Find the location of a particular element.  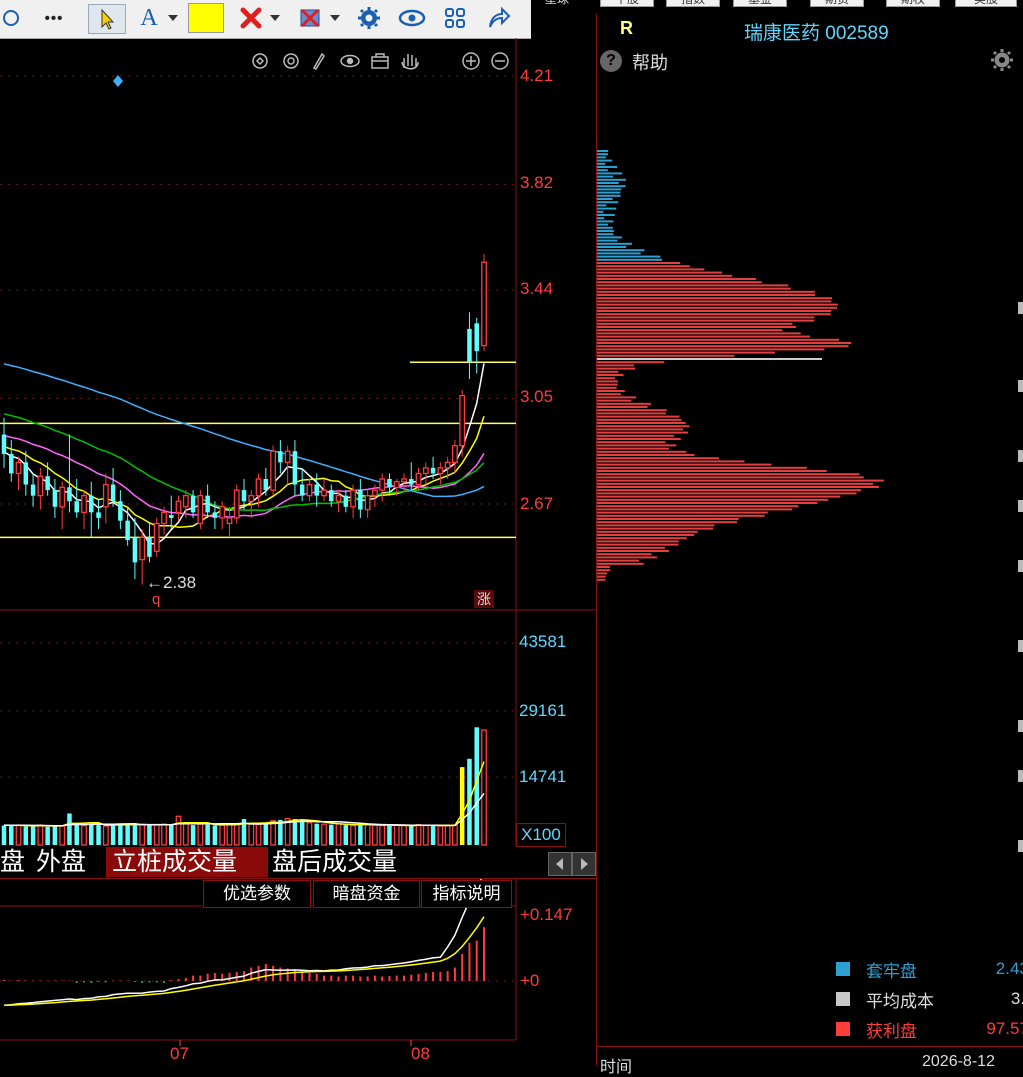

price-tick: 3.44 is located at coordinates (537, 288).